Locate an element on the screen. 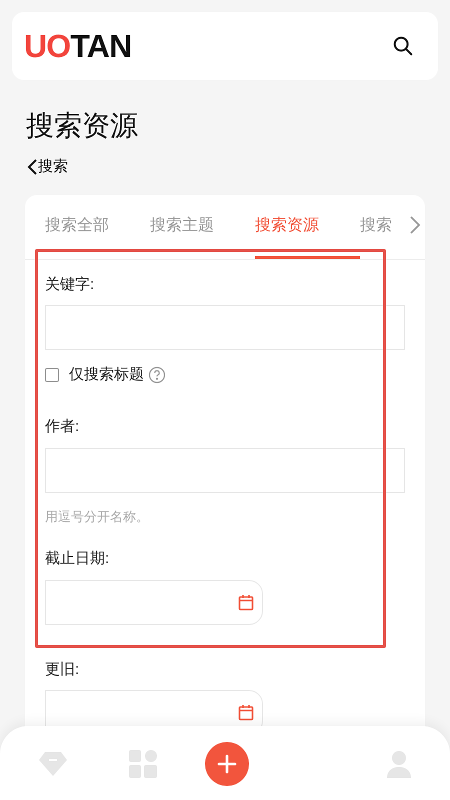 The width and height of the screenshot is (450, 800). back-link: 搜索 is located at coordinates (47, 167).